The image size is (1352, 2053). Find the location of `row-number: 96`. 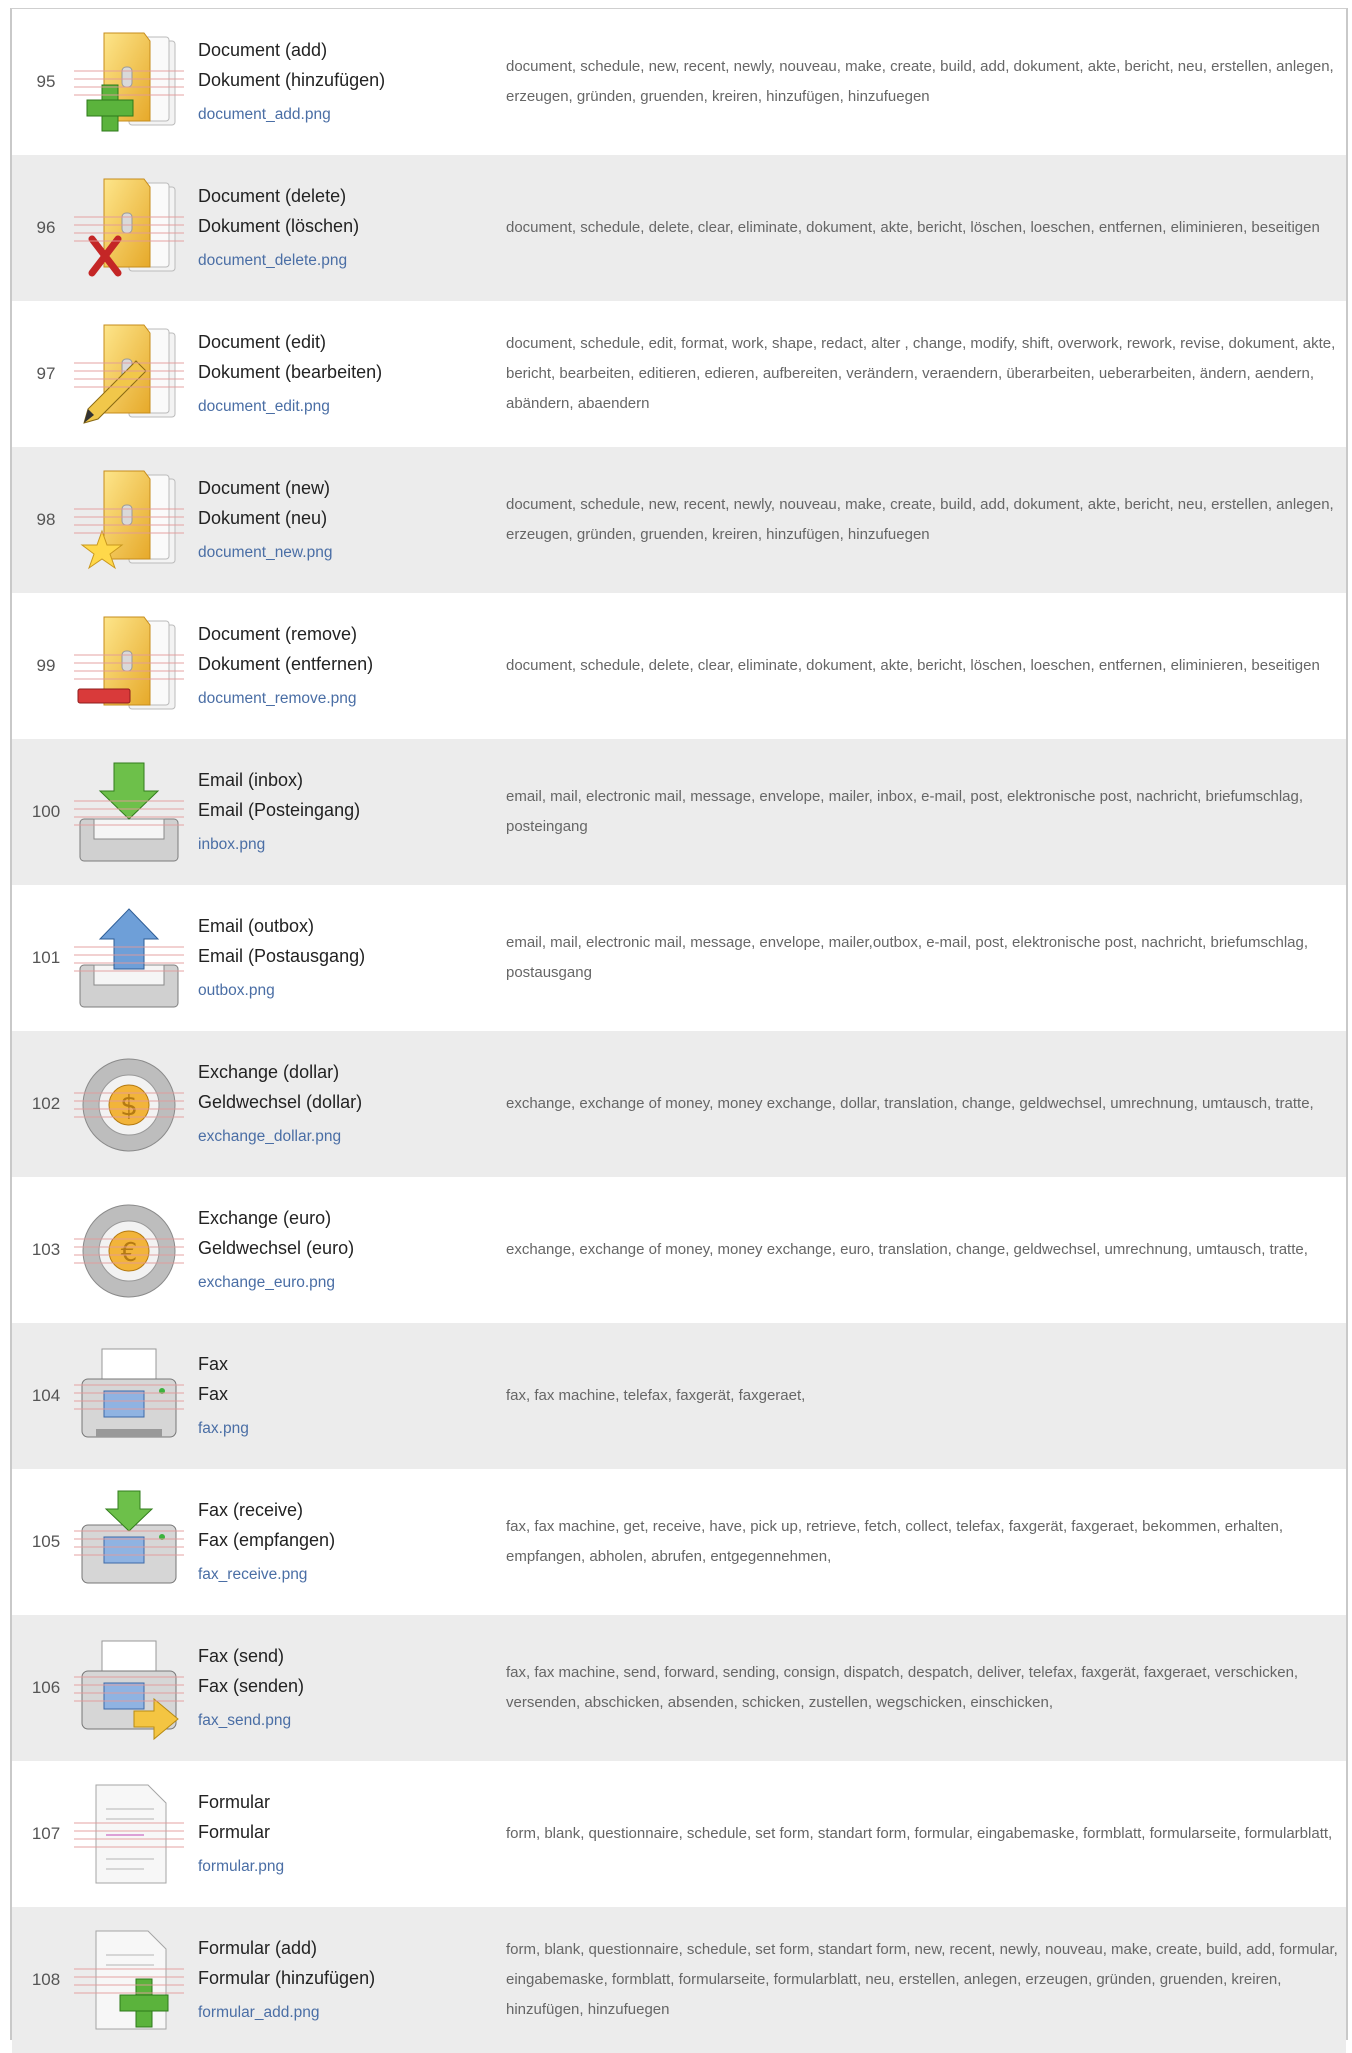

row-number: 96 is located at coordinates (46, 227).